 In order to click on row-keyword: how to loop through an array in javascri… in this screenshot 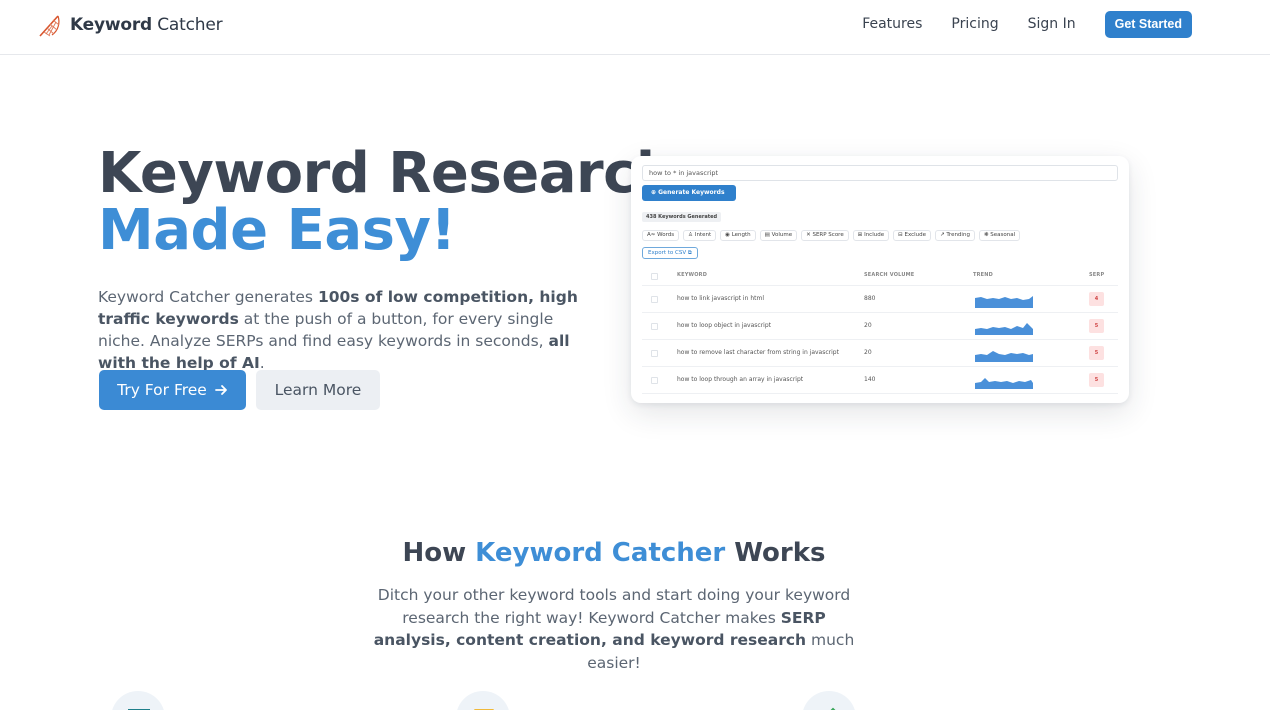, I will do `click(740, 379)`.